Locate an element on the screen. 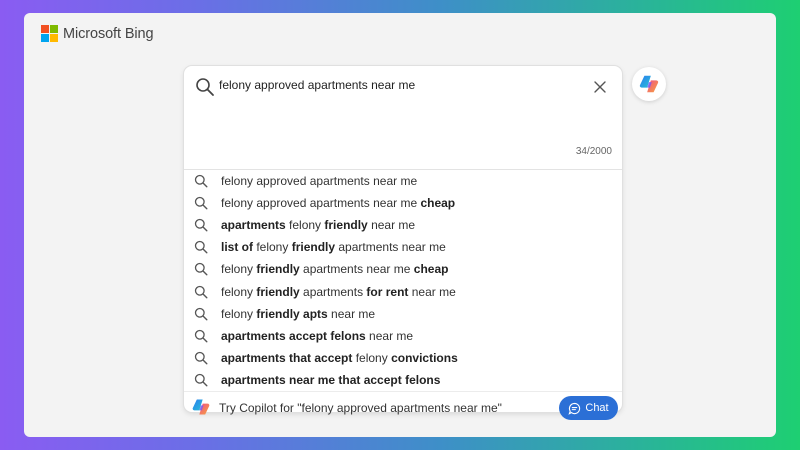 The width and height of the screenshot is (800, 450). suggestion-text: apartments accept felons near me is located at coordinates (317, 336).